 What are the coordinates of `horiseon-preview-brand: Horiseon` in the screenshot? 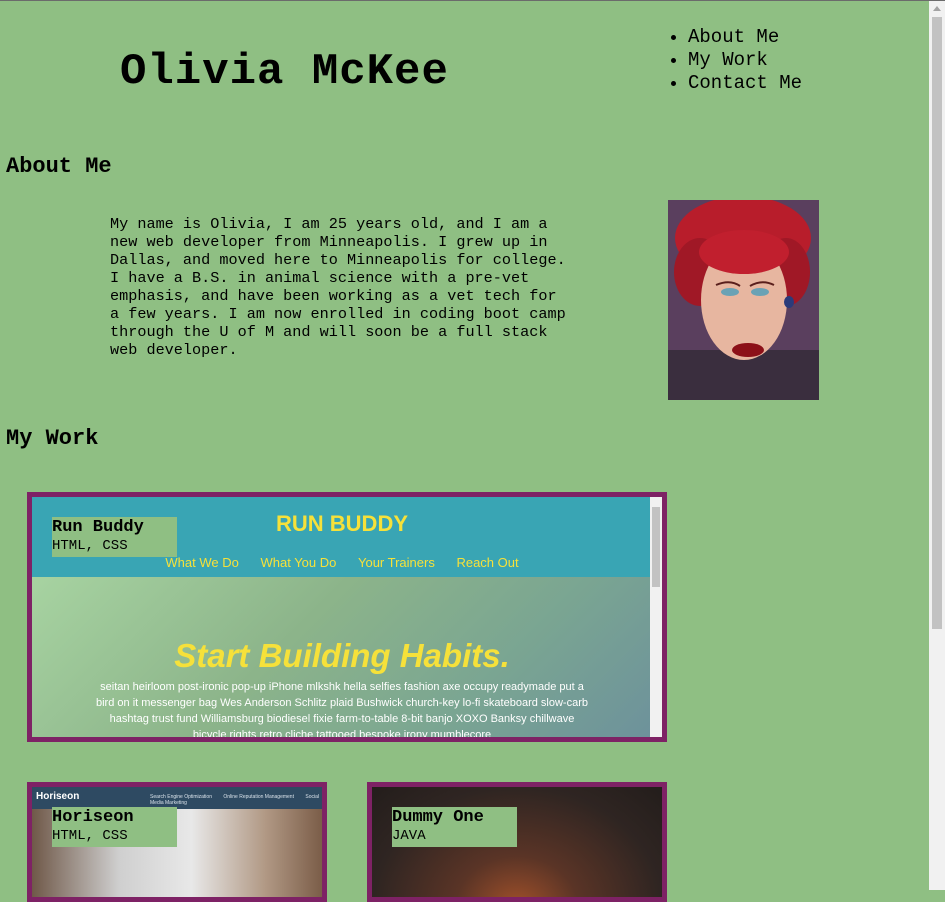 It's located at (58, 796).